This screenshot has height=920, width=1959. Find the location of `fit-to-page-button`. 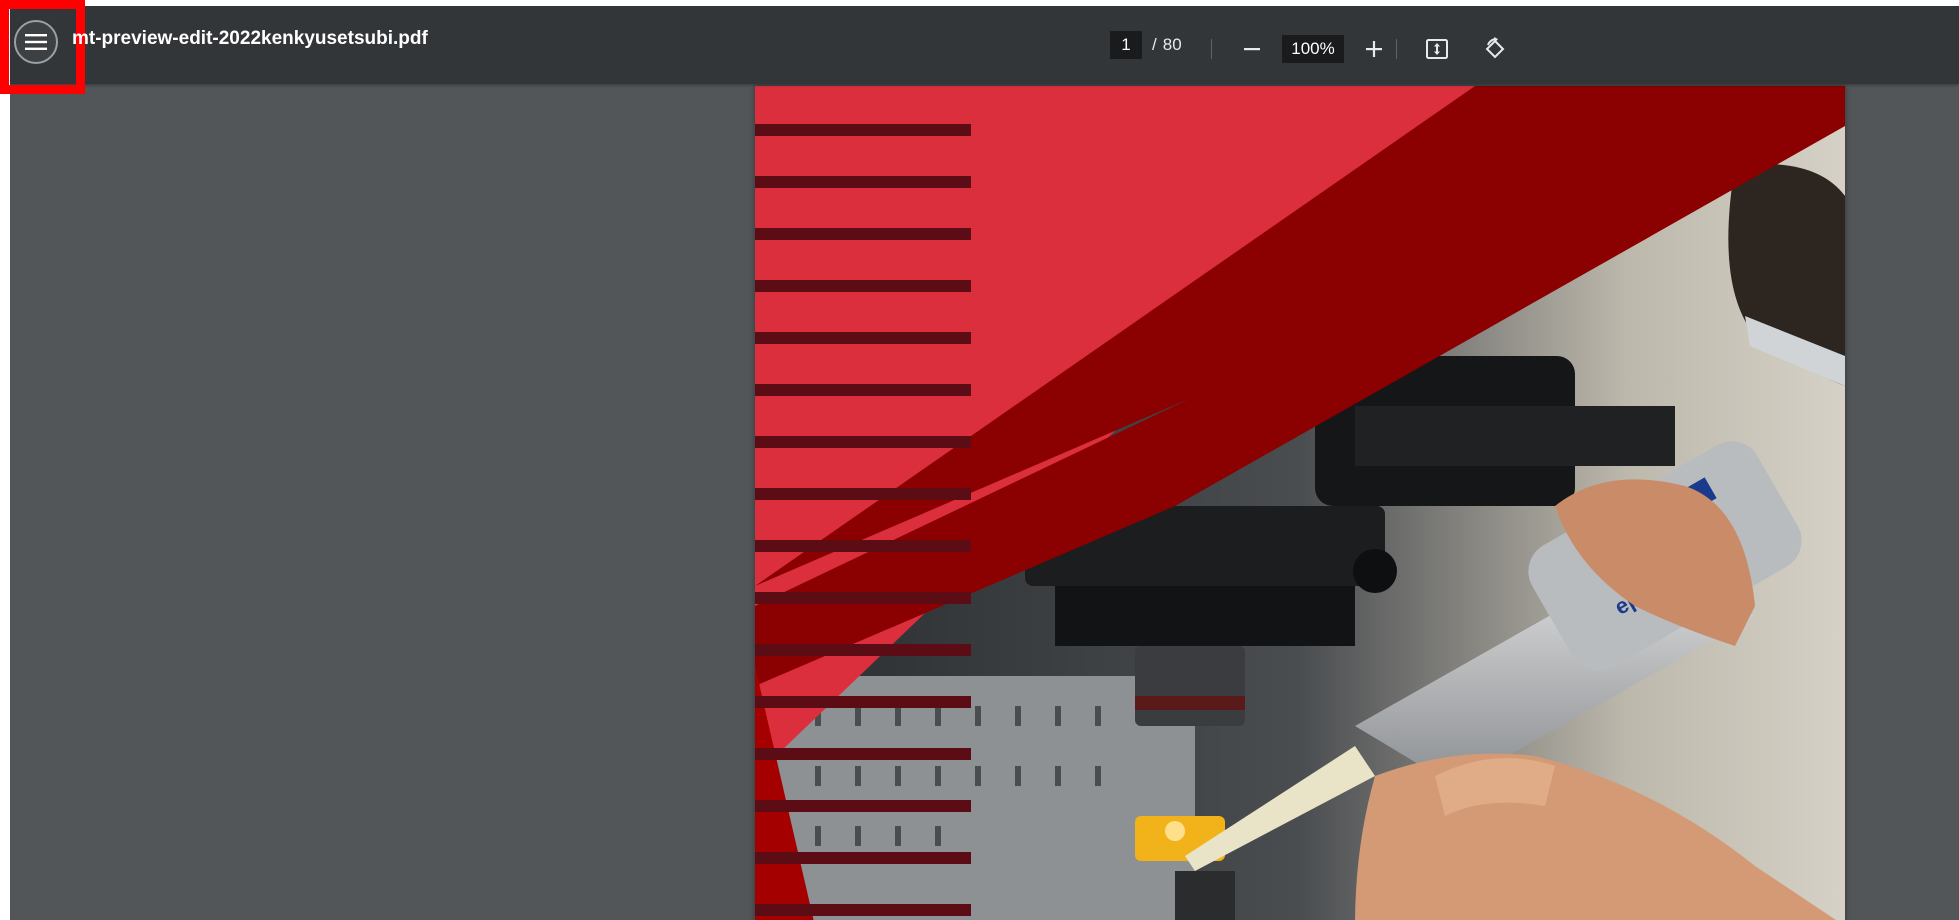

fit-to-page-button is located at coordinates (1437, 49).